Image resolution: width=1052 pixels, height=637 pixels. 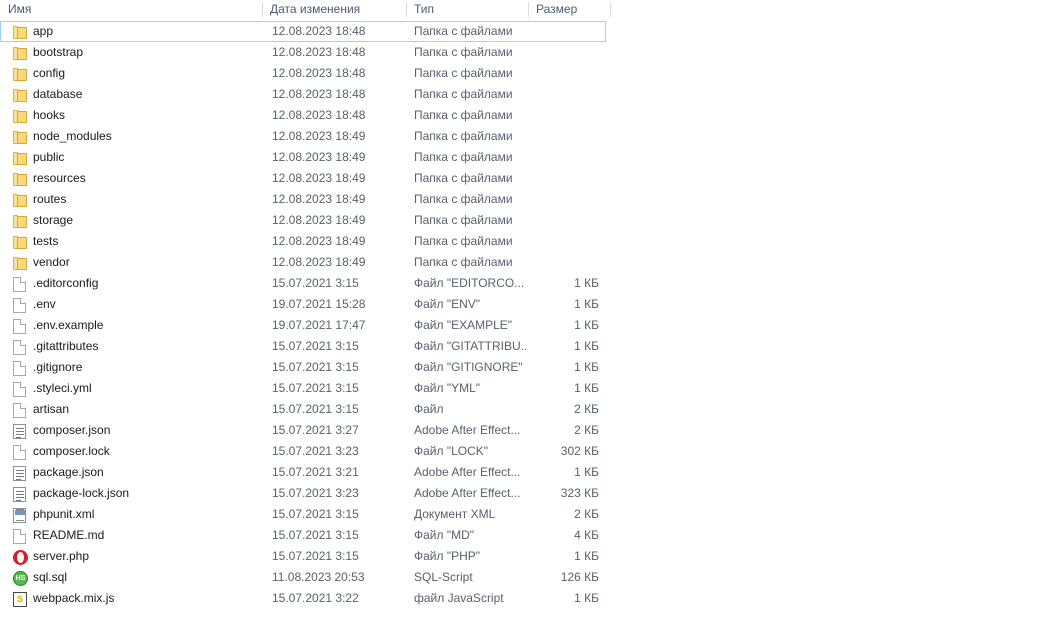 What do you see at coordinates (49, 73) in the screenshot?
I see `file-name-label: config` at bounding box center [49, 73].